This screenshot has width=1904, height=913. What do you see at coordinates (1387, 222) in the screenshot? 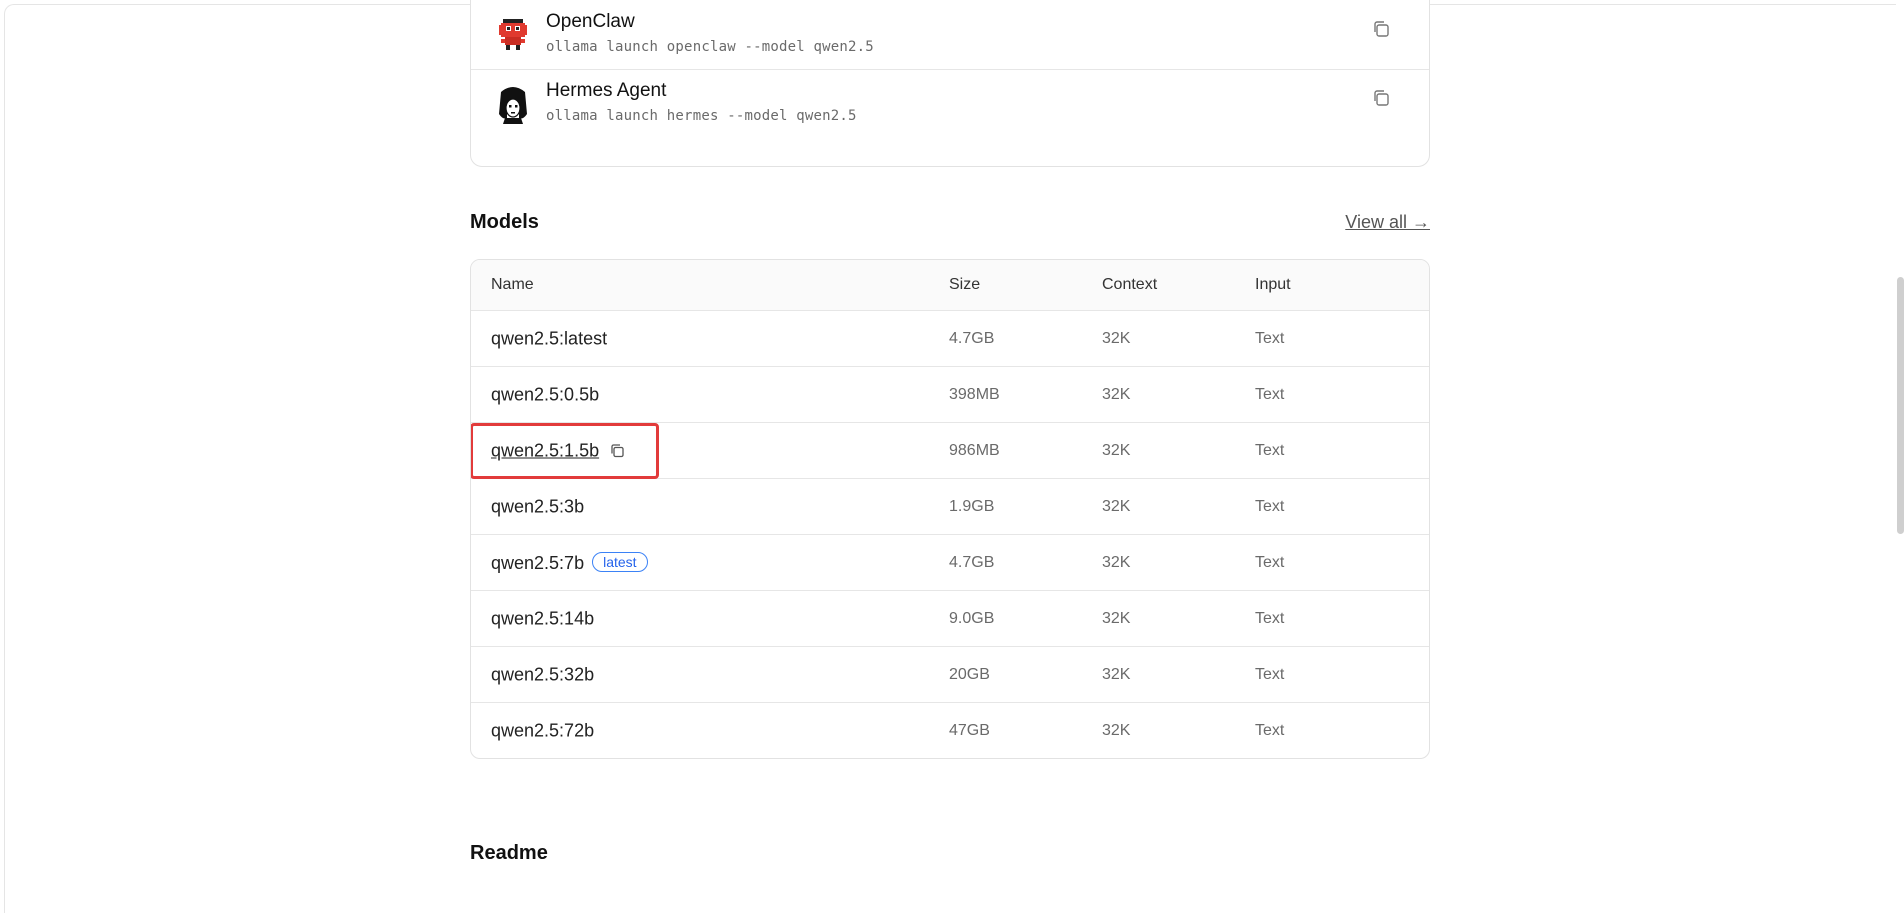
I see `view-all-link: View all →` at bounding box center [1387, 222].